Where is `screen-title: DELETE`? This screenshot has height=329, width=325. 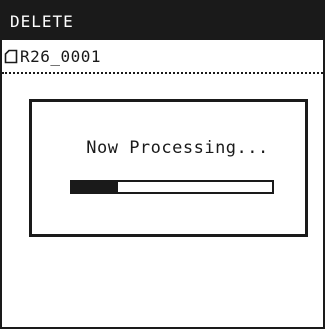 screen-title: DELETE is located at coordinates (42, 21).